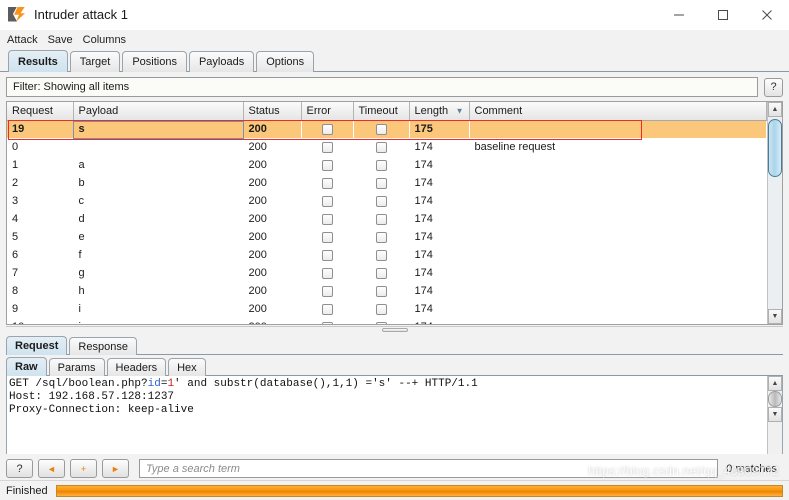  What do you see at coordinates (40, 111) in the screenshot?
I see `column-header-request: Request` at bounding box center [40, 111].